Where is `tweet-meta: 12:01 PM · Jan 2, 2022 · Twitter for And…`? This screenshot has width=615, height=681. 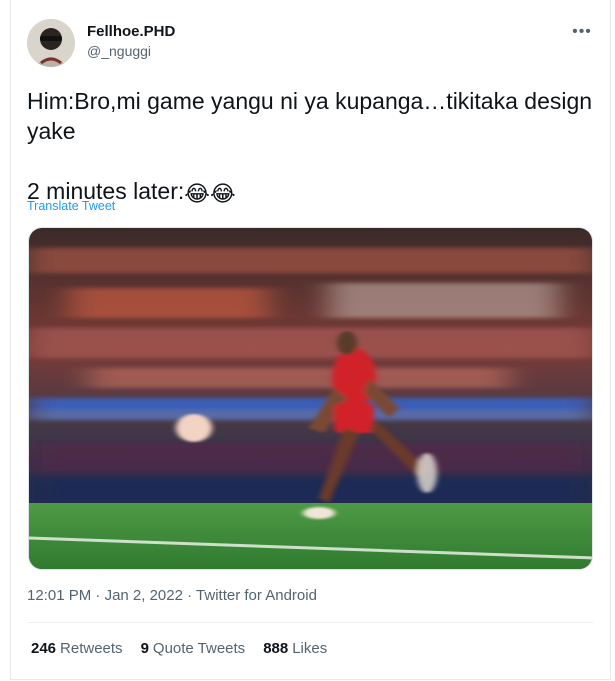 tweet-meta: 12:01 PM · Jan 2, 2022 · Twitter for And… is located at coordinates (172, 595).